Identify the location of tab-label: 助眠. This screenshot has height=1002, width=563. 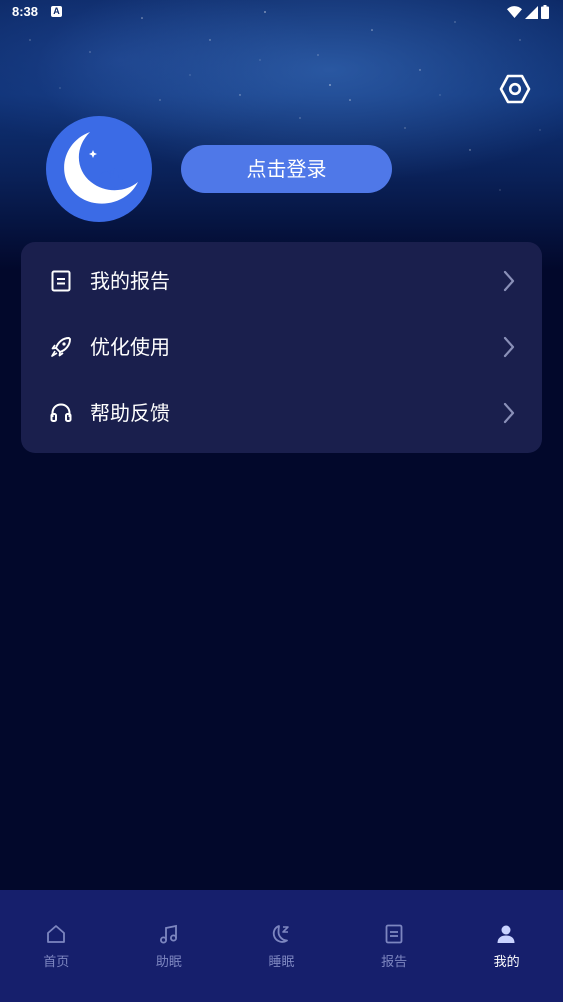
(168, 962).